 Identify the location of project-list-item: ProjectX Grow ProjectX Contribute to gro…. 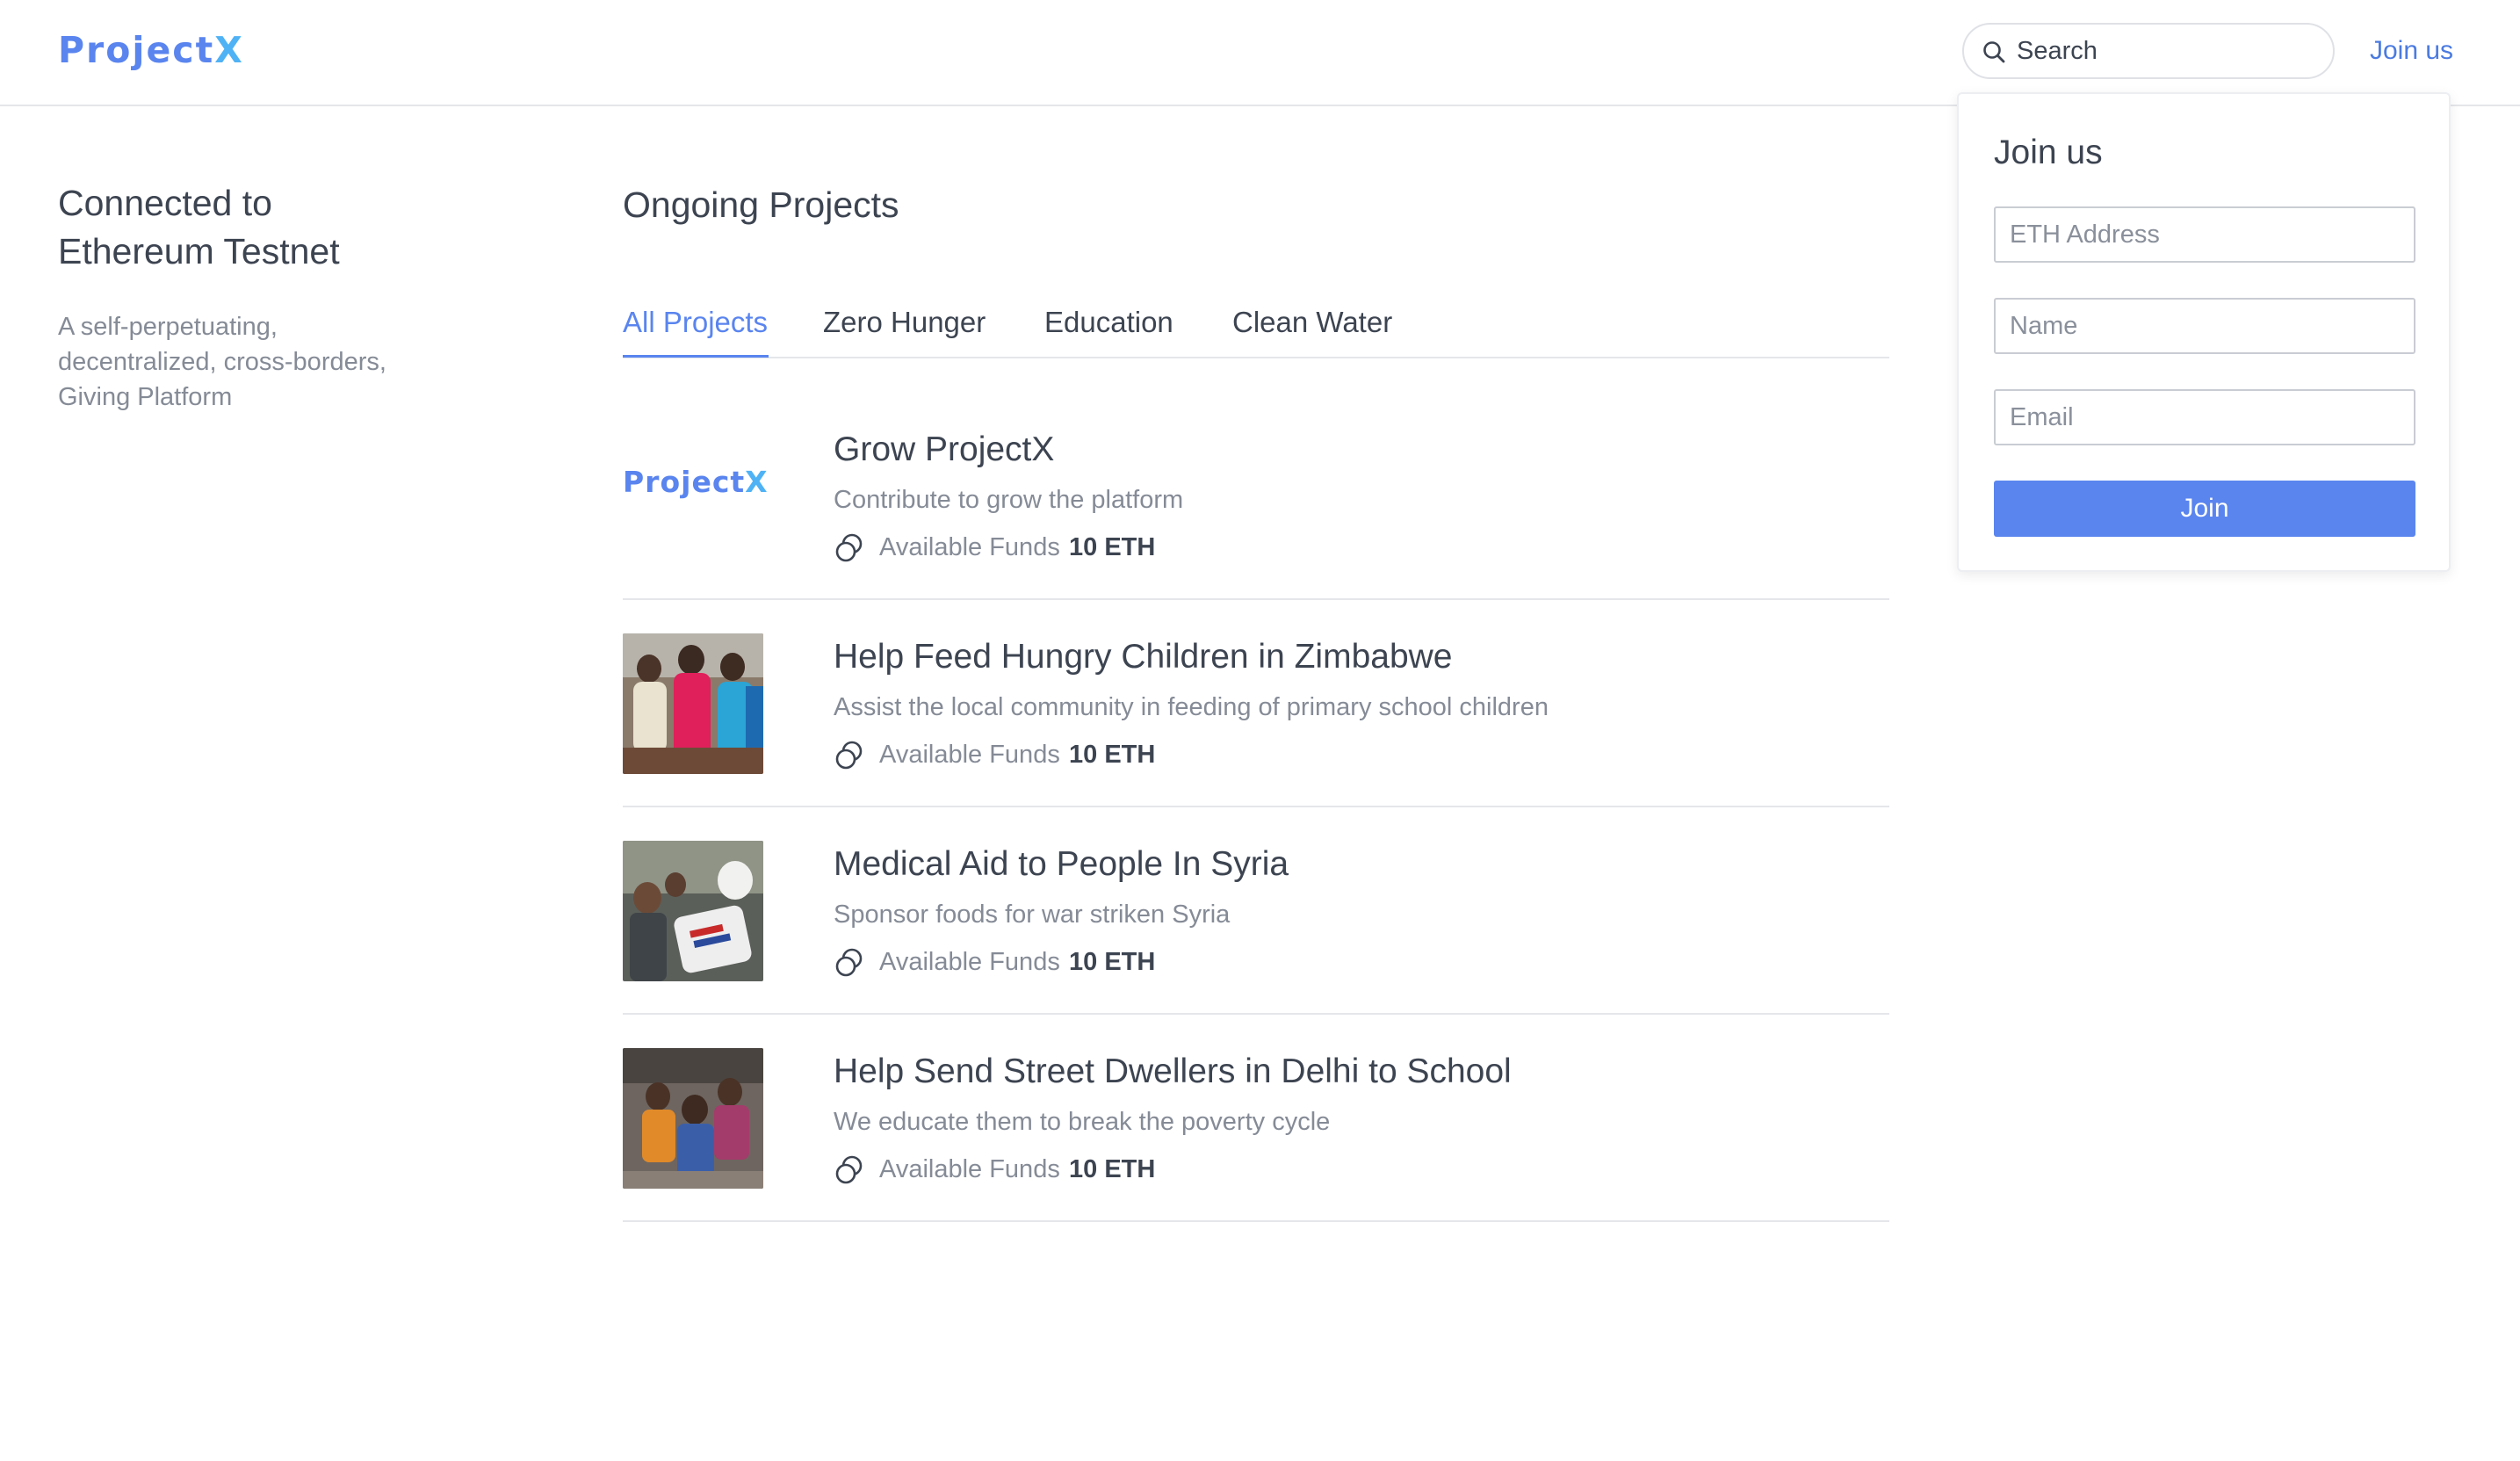
(1256, 497).